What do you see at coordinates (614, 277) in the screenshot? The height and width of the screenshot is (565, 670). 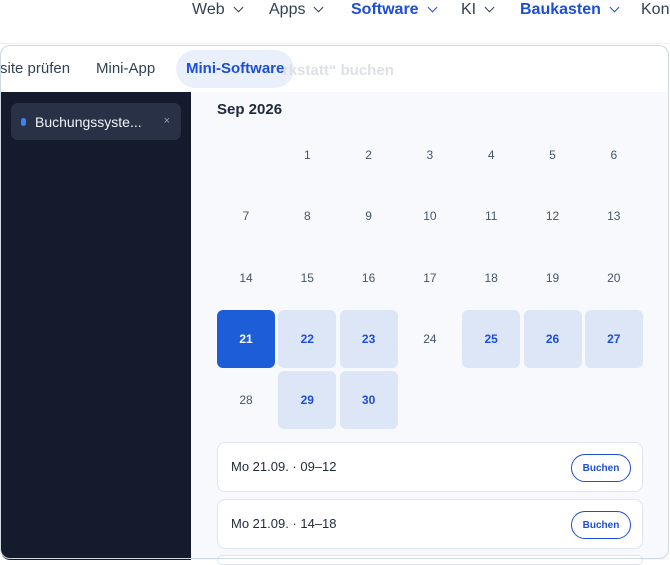 I see `calendar-day: 20` at bounding box center [614, 277].